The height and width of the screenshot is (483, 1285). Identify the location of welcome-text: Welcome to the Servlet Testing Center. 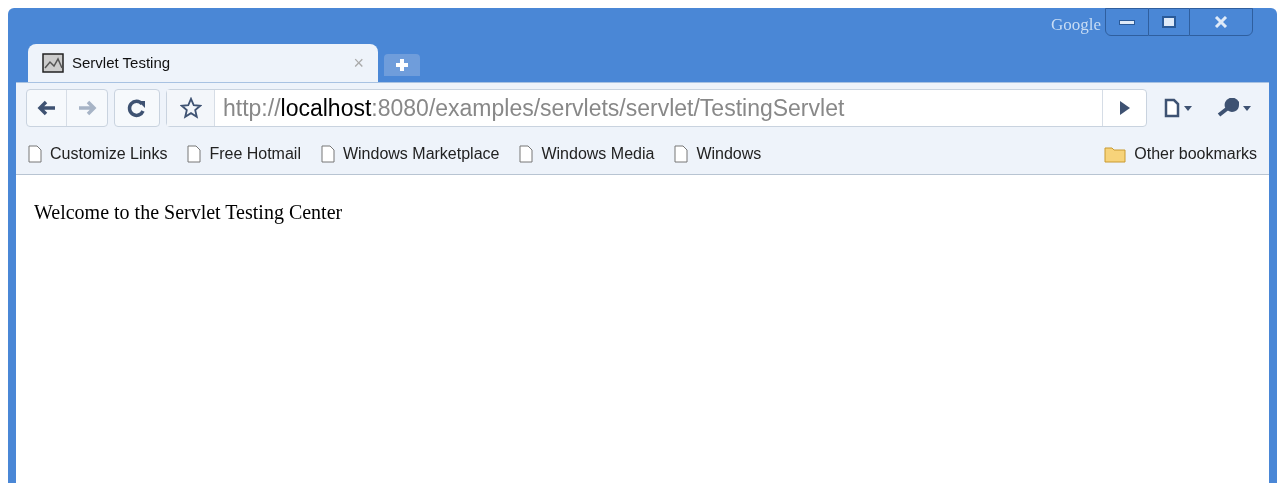
(189, 213).